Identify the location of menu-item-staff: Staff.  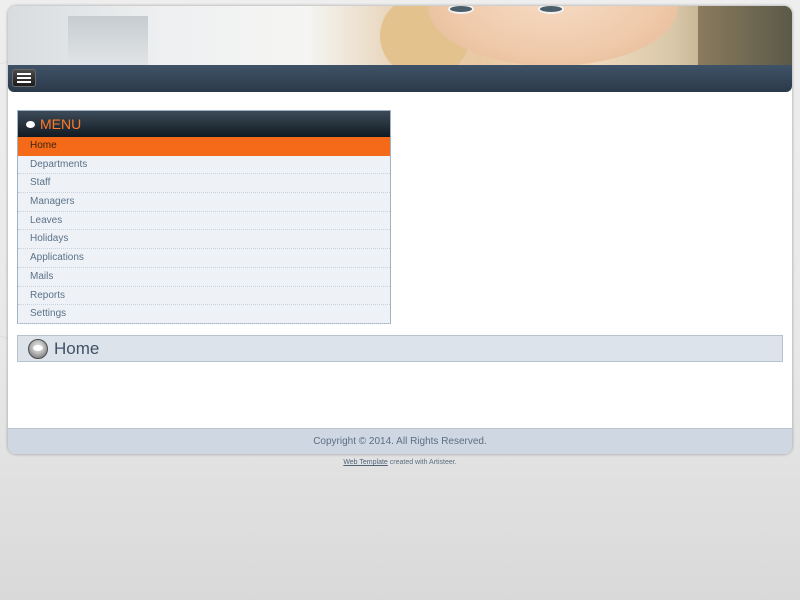
(204, 184).